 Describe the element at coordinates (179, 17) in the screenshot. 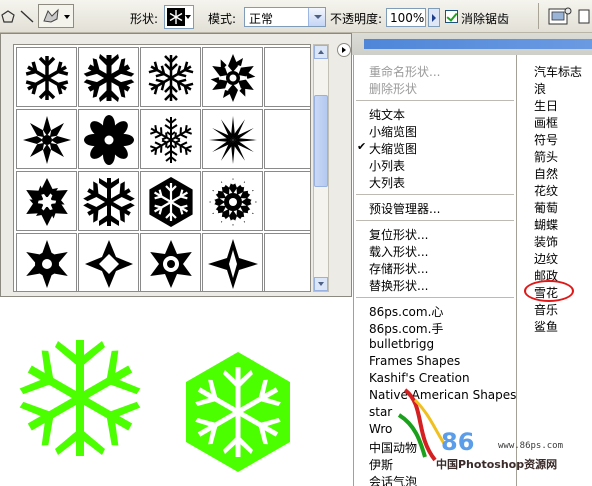

I see `shape-picker-button` at that location.